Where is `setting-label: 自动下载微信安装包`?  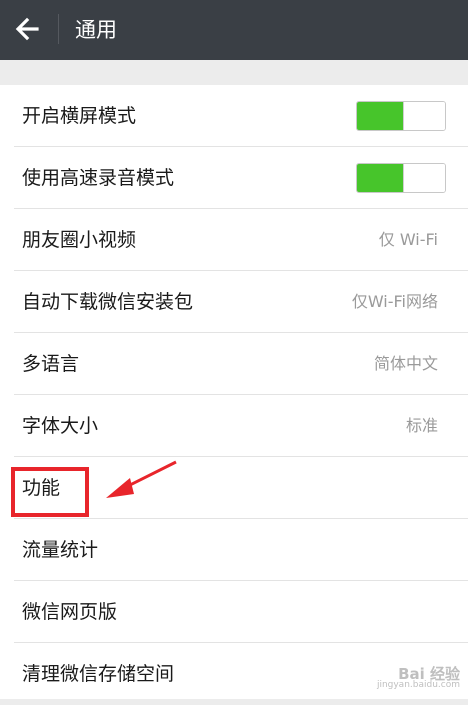 setting-label: 自动下载微信安装包 is located at coordinates (108, 302).